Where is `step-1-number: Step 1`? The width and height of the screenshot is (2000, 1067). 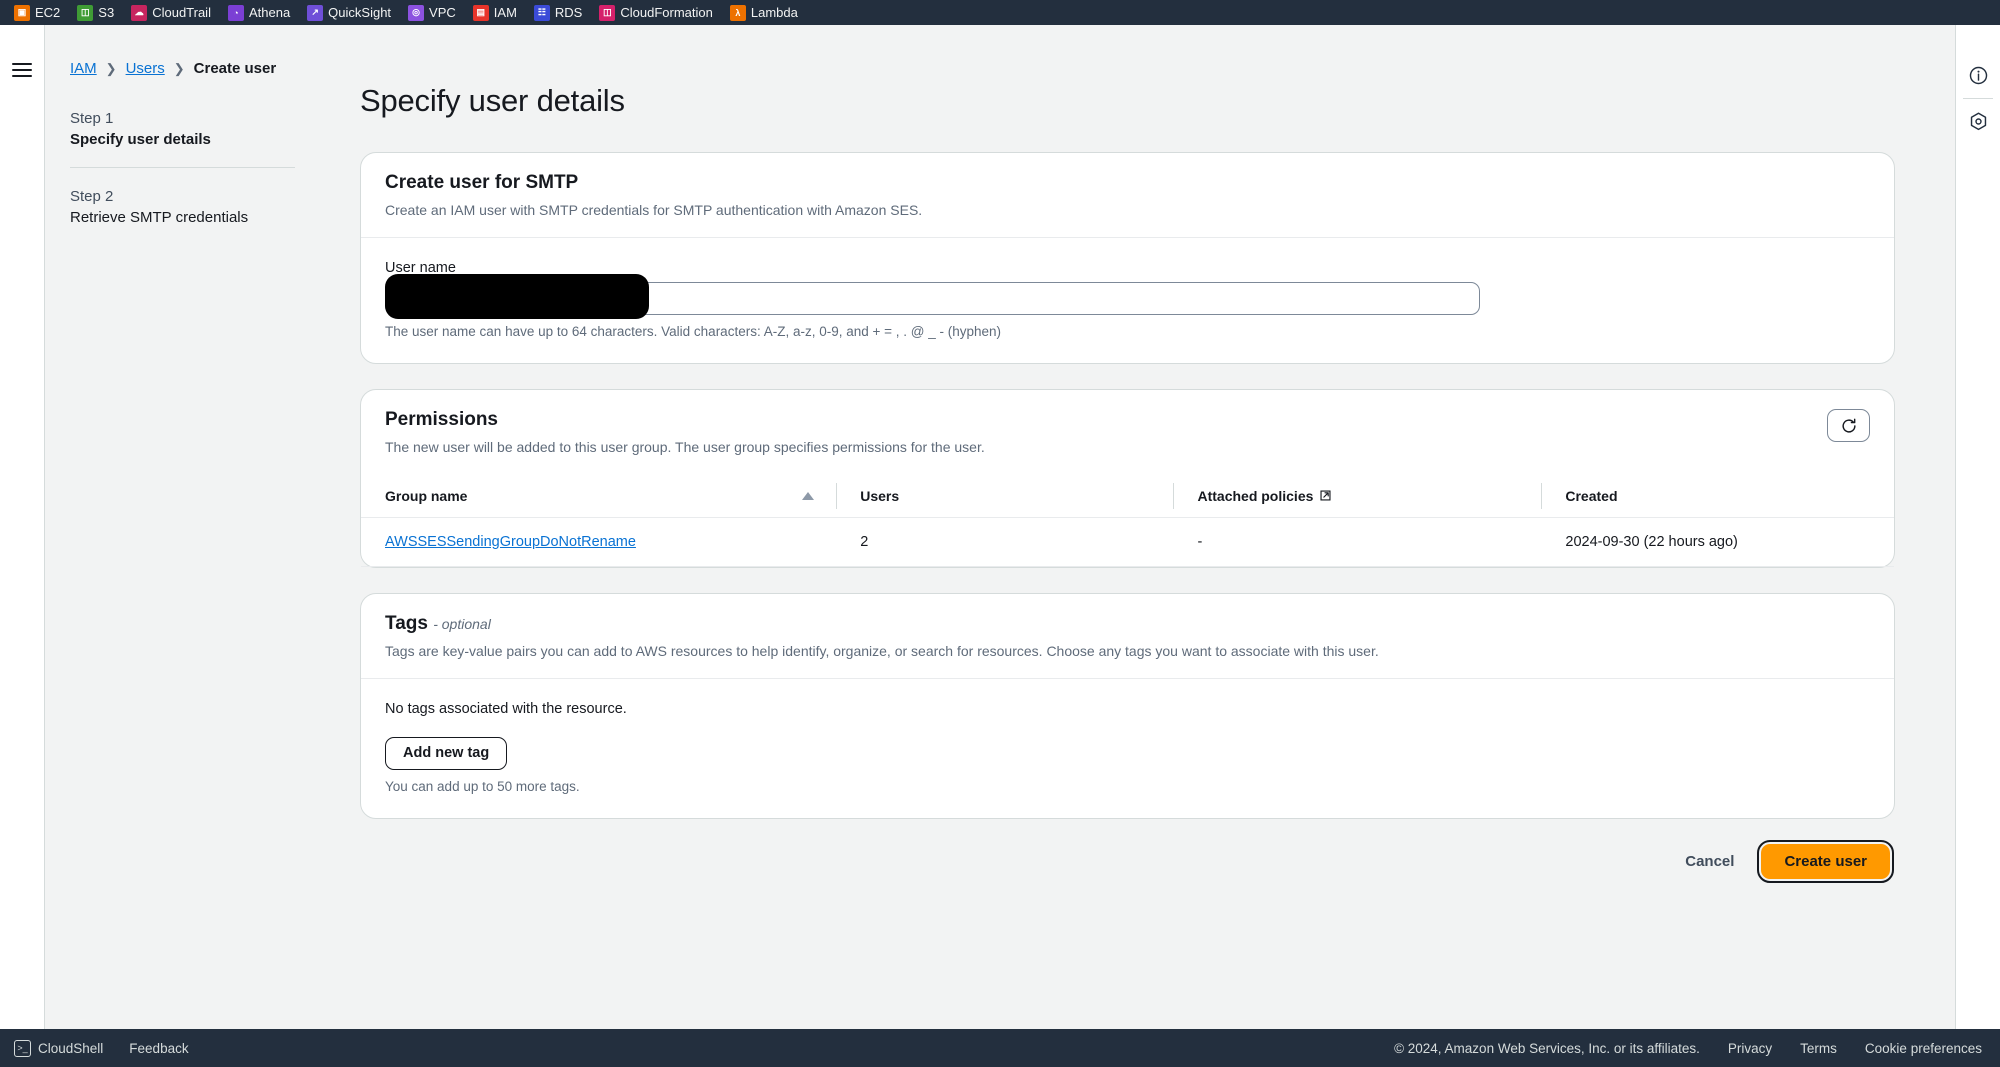
step-1-number: Step 1 is located at coordinates (92, 118).